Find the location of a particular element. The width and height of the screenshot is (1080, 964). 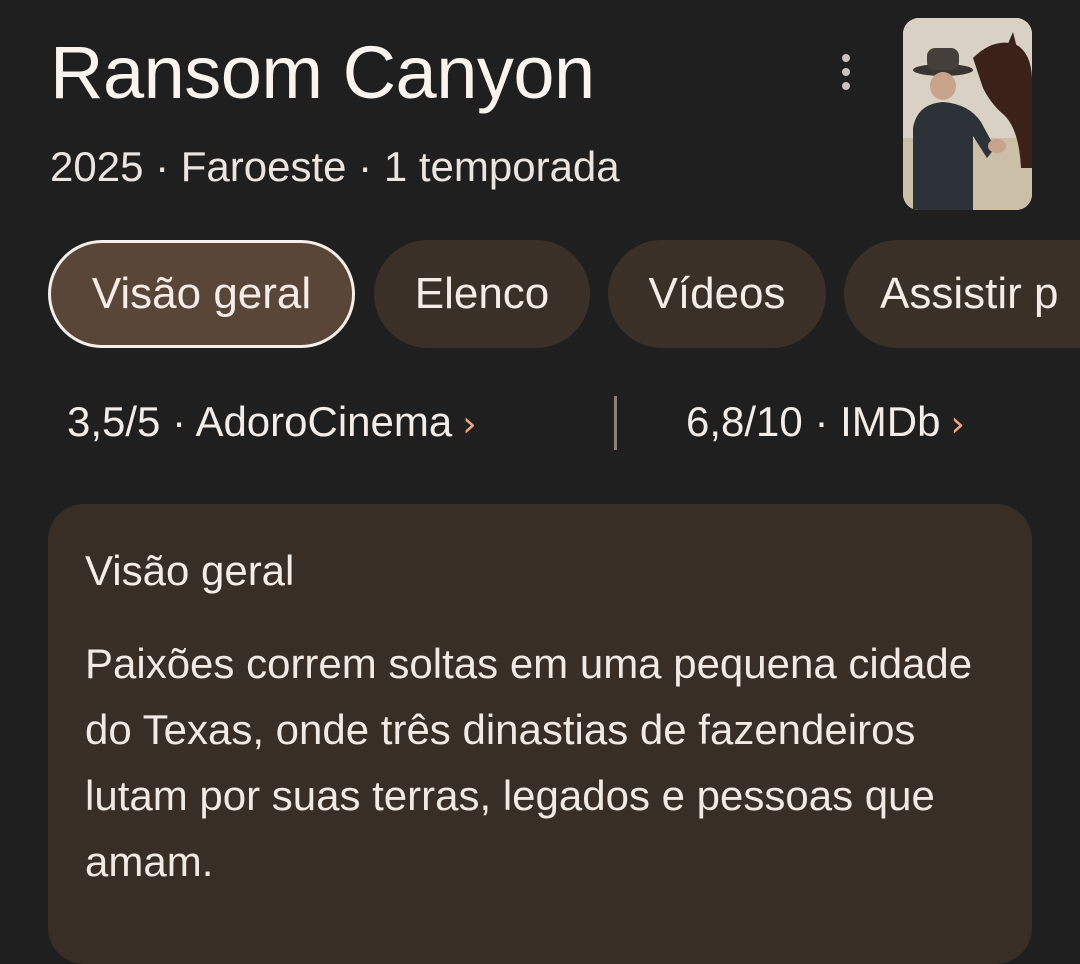

tab-cast: Elenco is located at coordinates (482, 294).